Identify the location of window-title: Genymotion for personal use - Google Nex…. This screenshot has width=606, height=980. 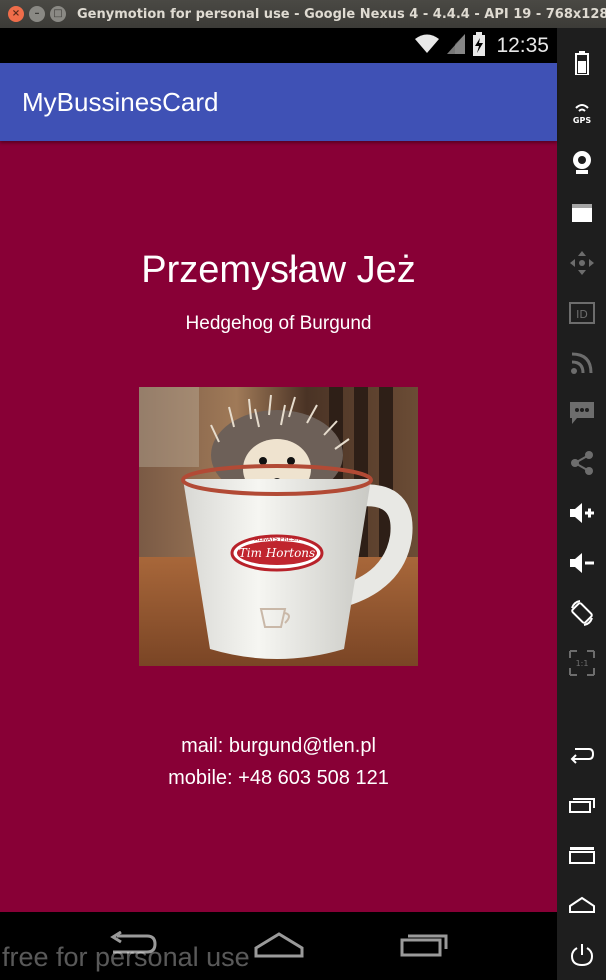
(341, 14).